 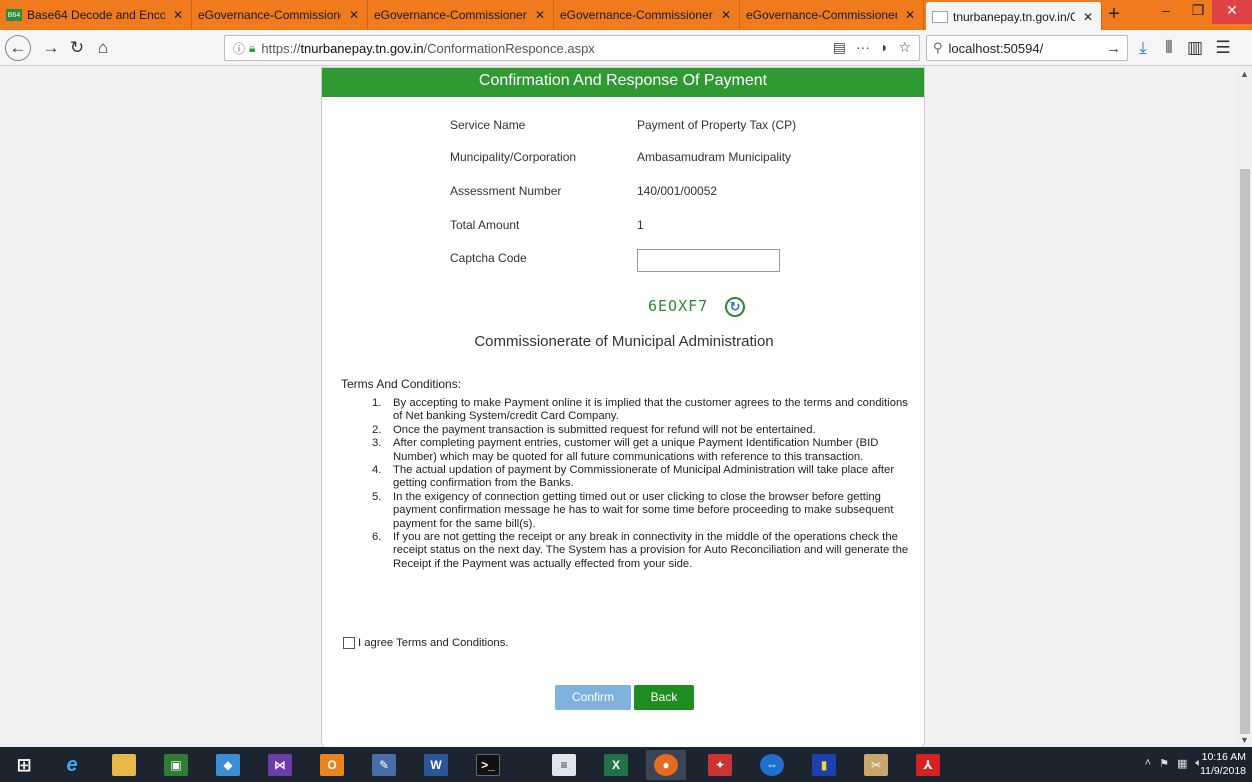 I want to click on teamviewer-icon: ⇔, so click(x=772, y=765).